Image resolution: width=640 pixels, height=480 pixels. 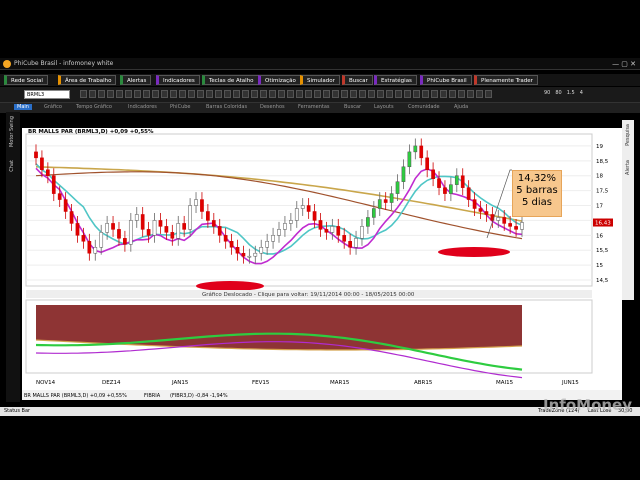 I want to click on zoom-1: 90, so click(x=547, y=93).